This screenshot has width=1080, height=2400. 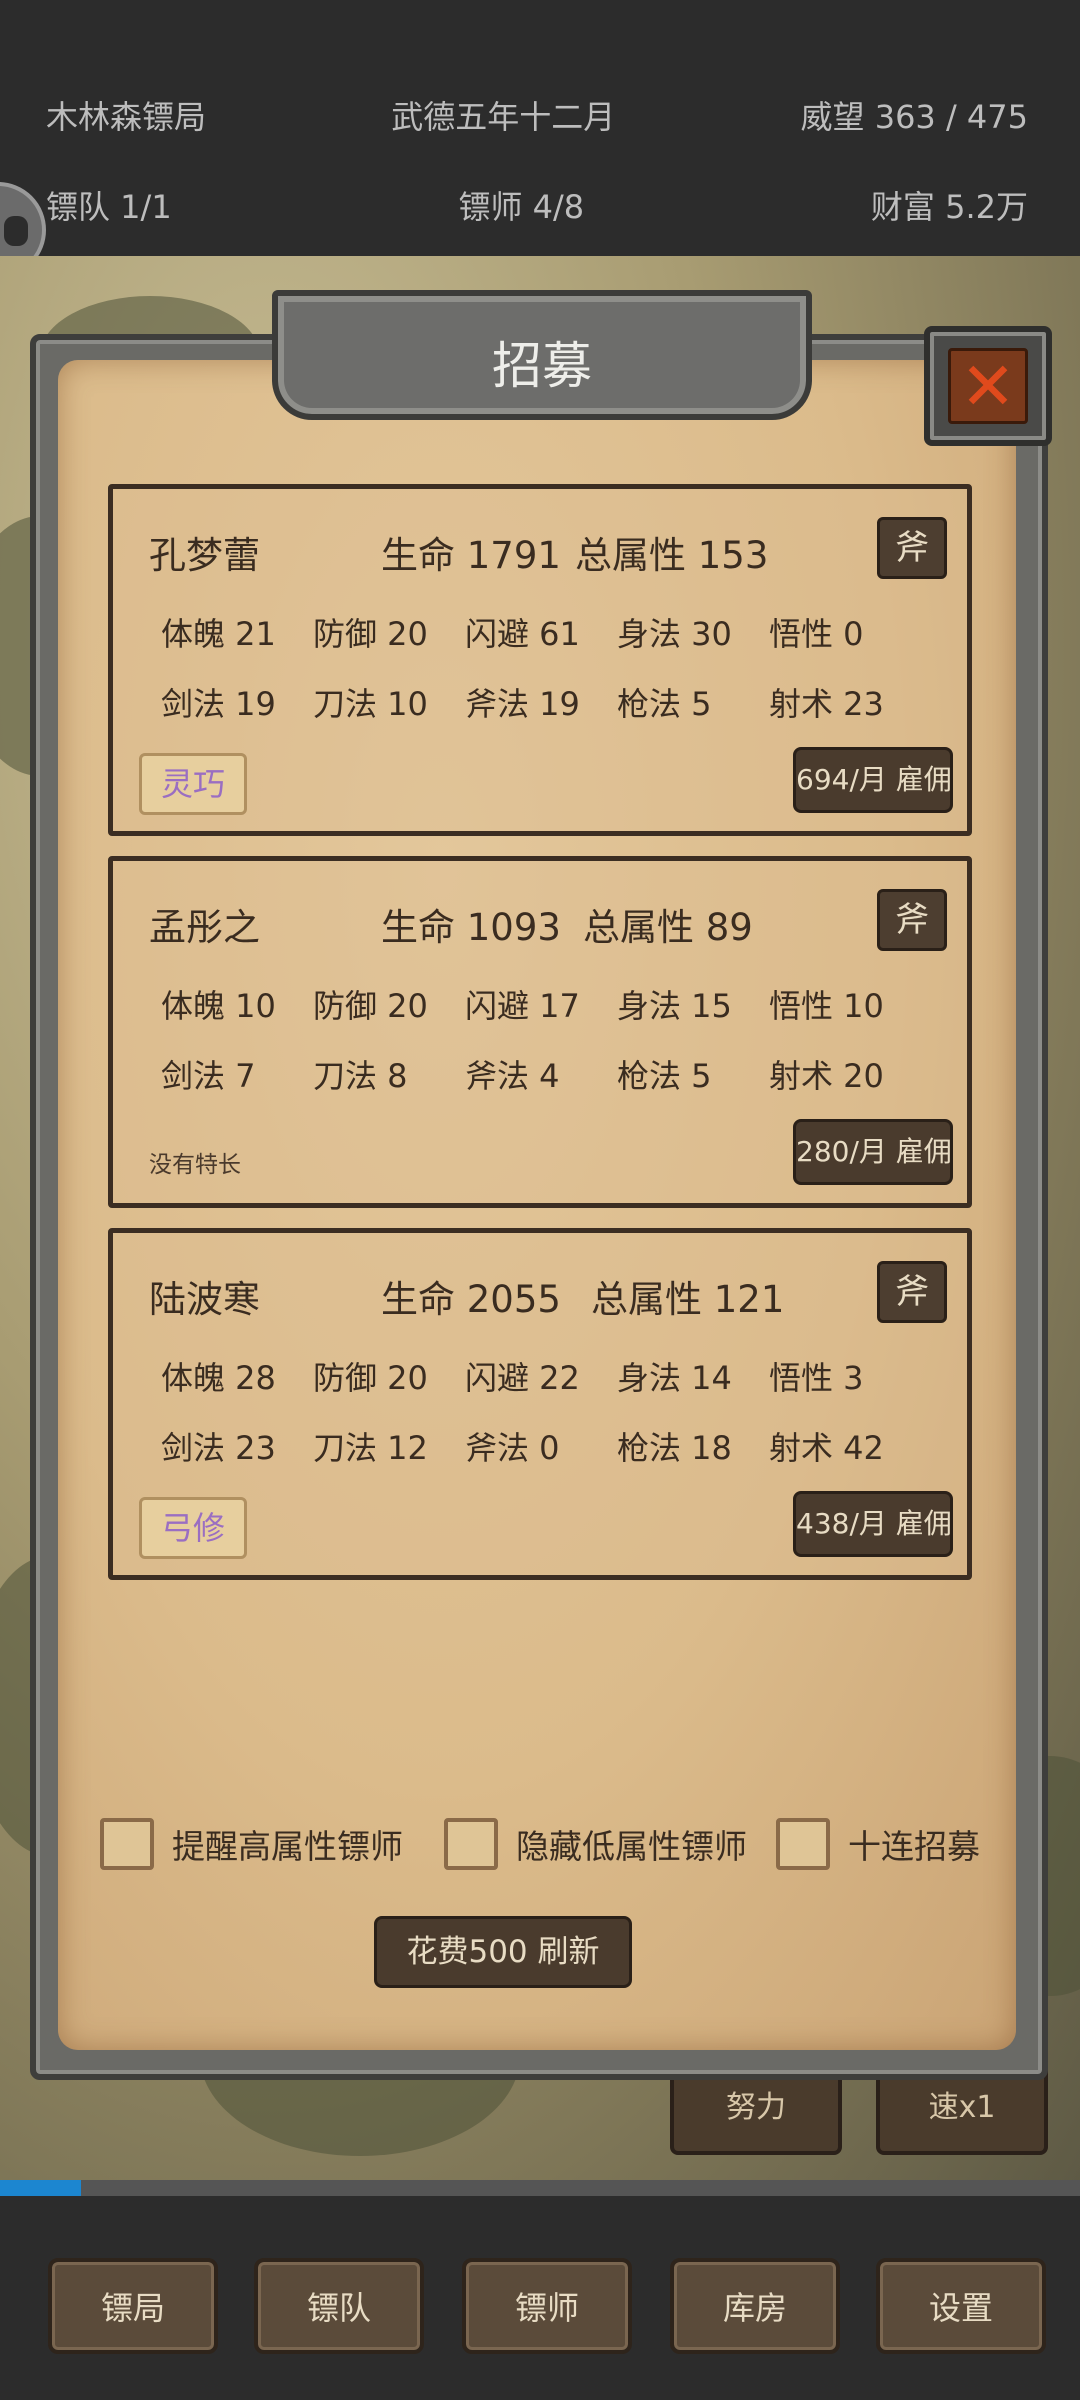 What do you see at coordinates (40, 2188) in the screenshot?
I see `progress-fill` at bounding box center [40, 2188].